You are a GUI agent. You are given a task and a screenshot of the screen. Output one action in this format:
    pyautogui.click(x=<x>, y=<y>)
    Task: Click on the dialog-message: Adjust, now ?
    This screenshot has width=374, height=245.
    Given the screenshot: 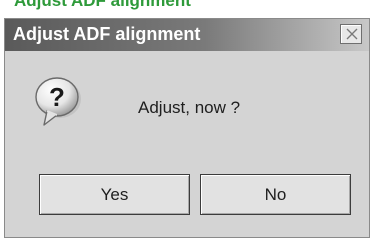 What is the action you would take?
    pyautogui.click(x=189, y=107)
    